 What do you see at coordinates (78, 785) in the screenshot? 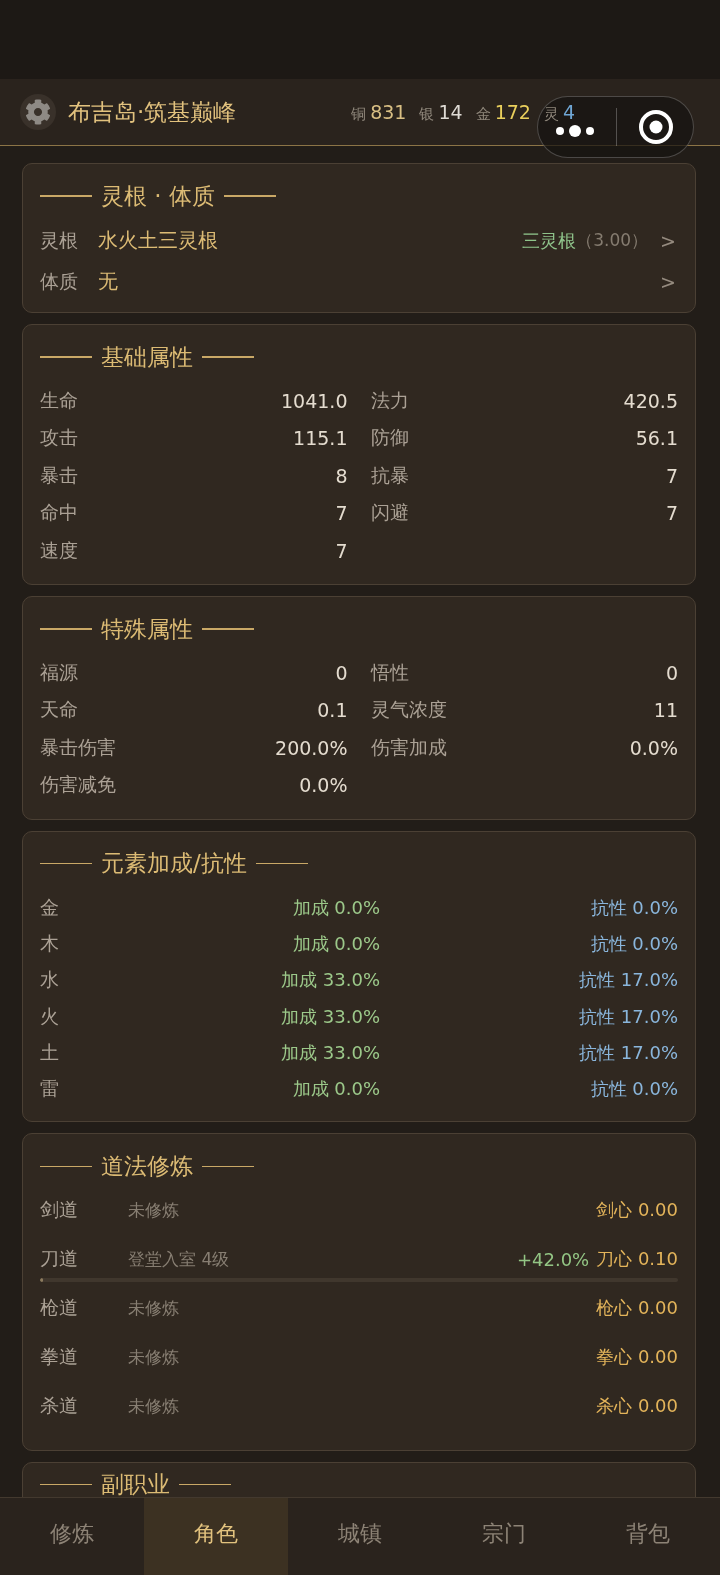
I see `stat-label: 伤害减免` at bounding box center [78, 785].